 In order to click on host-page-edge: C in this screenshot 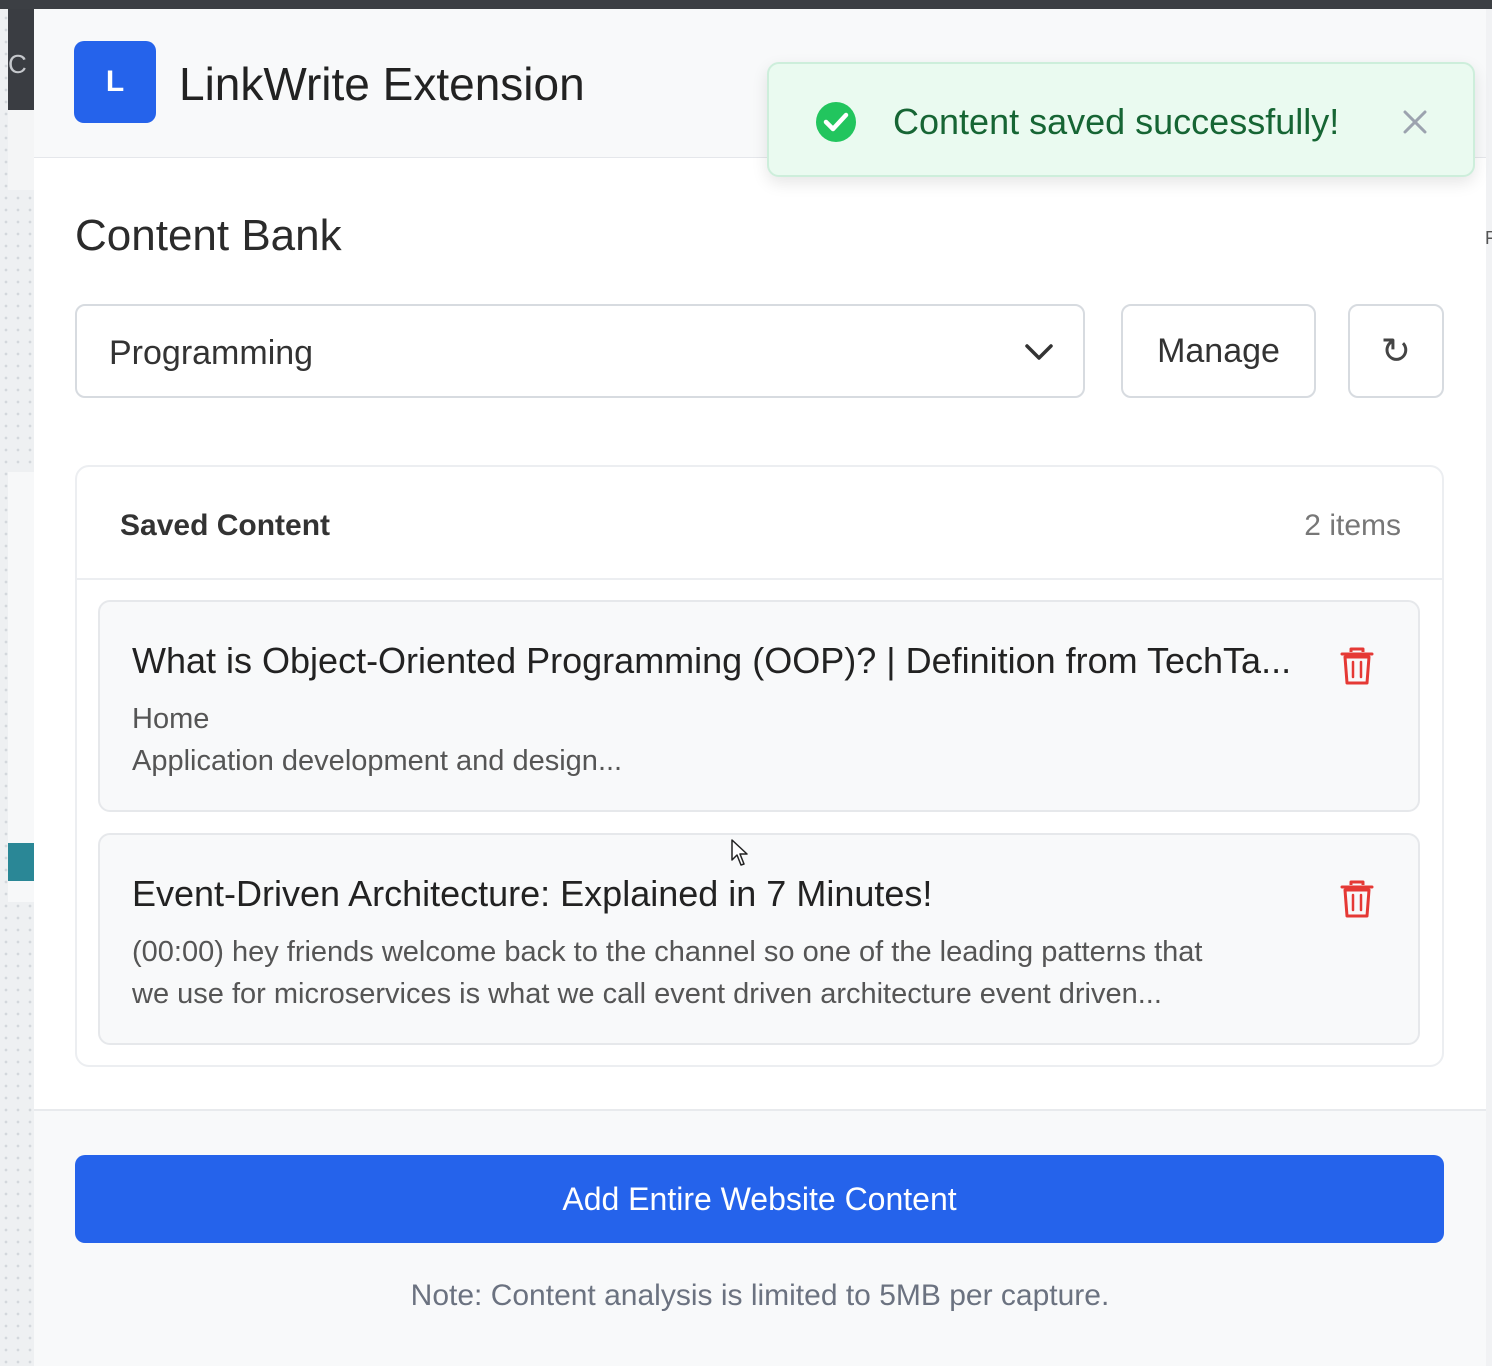, I will do `click(21, 59)`.